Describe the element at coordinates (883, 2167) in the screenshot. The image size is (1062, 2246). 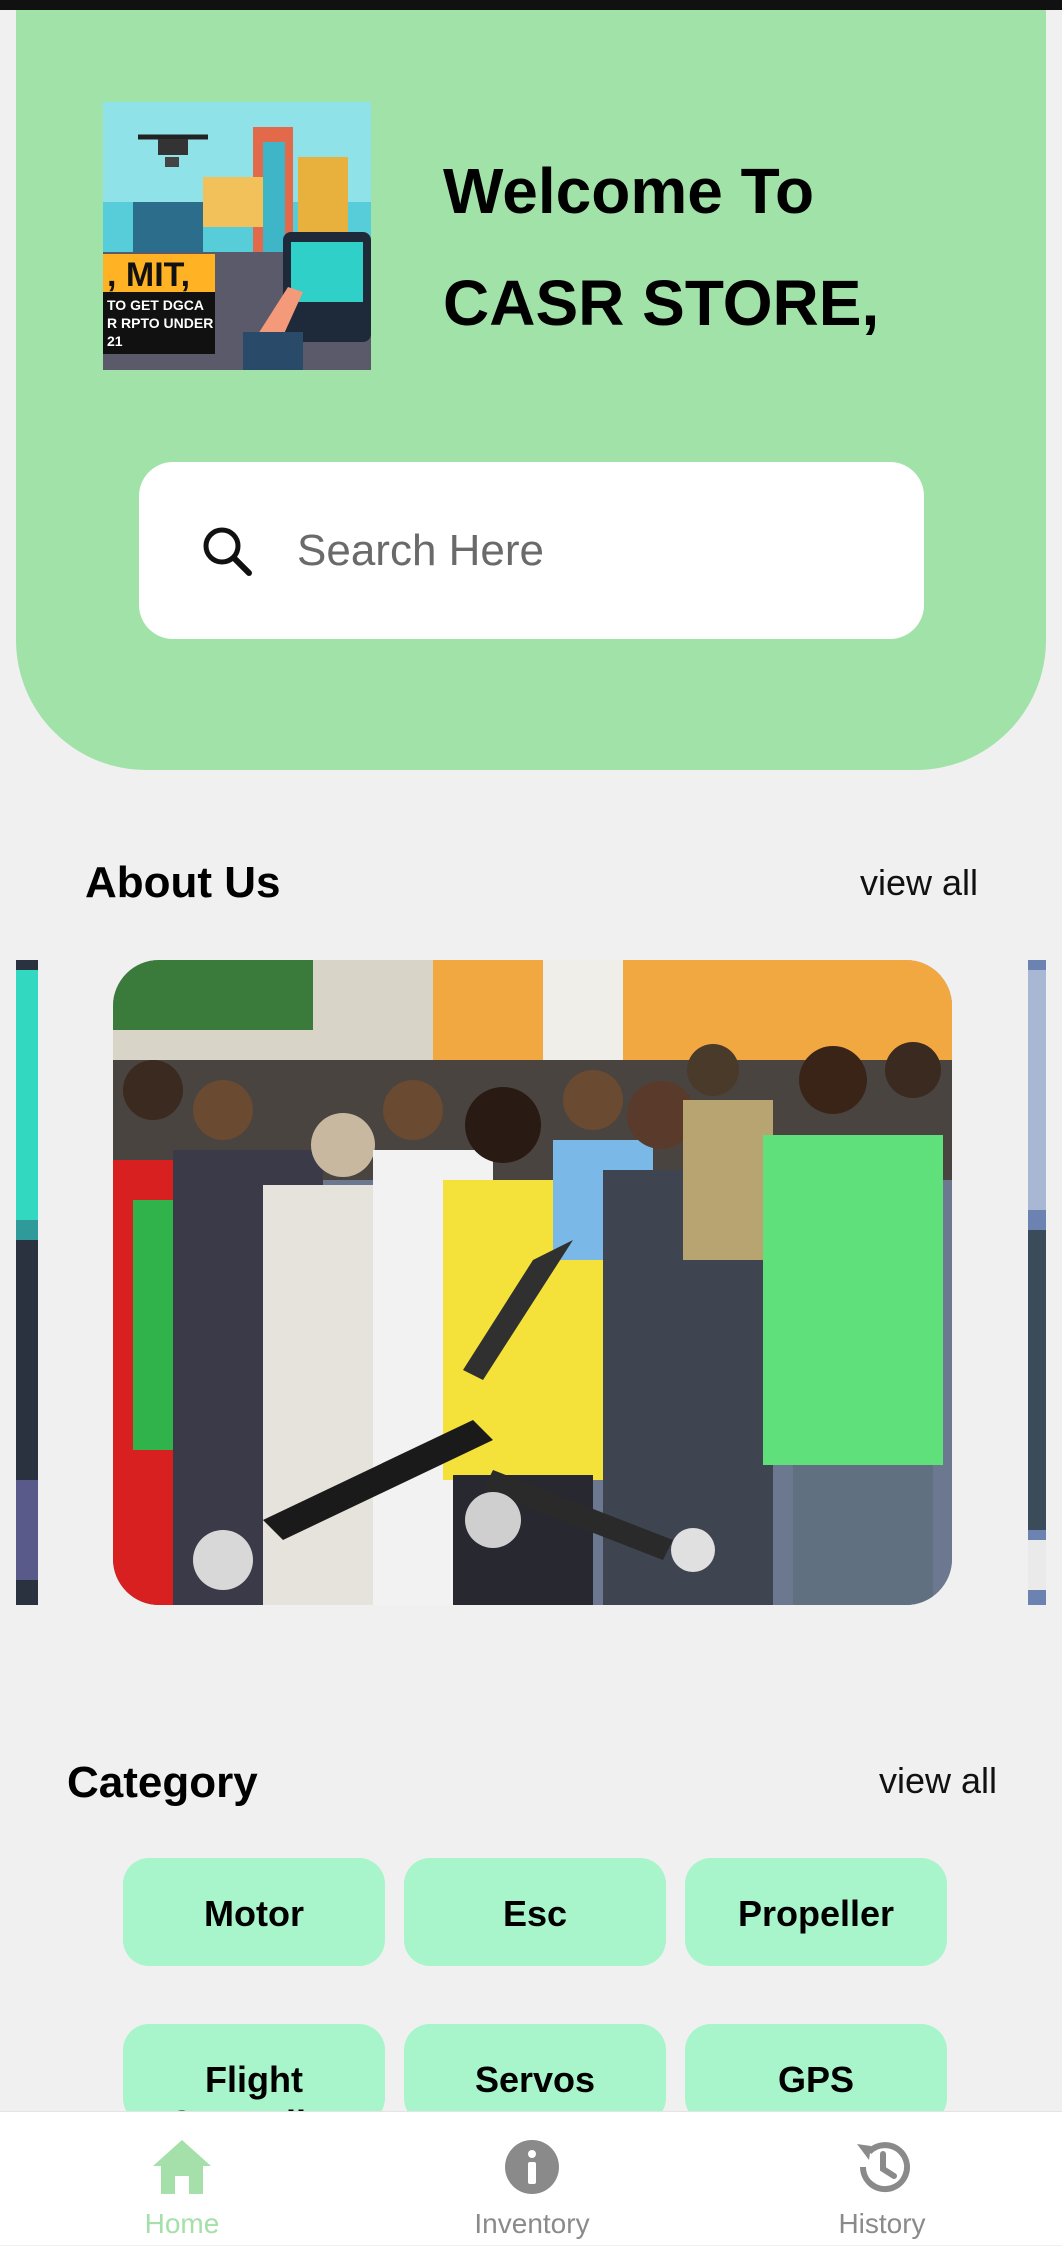
I see `history-icon` at that location.